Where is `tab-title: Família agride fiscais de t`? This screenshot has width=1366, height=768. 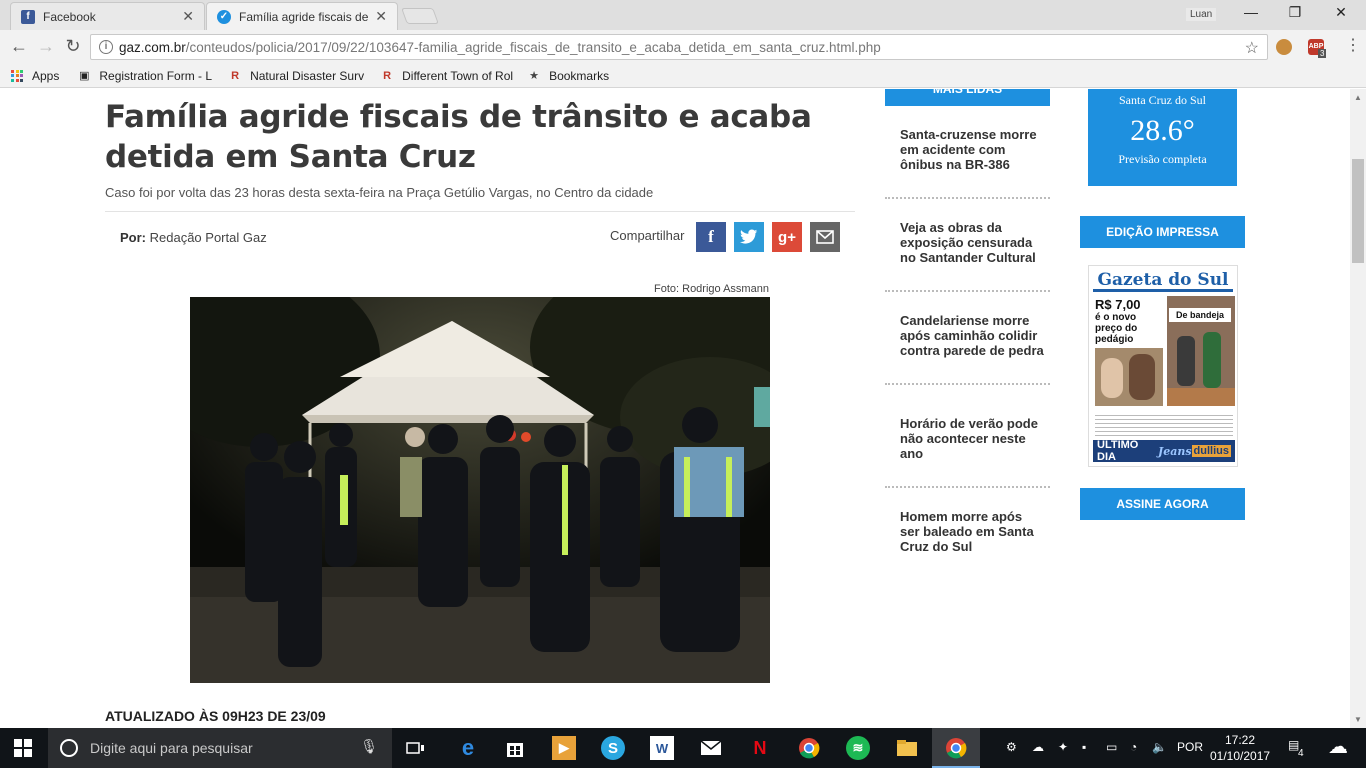
tab-title: Família agride fiscais de t is located at coordinates (304, 16).